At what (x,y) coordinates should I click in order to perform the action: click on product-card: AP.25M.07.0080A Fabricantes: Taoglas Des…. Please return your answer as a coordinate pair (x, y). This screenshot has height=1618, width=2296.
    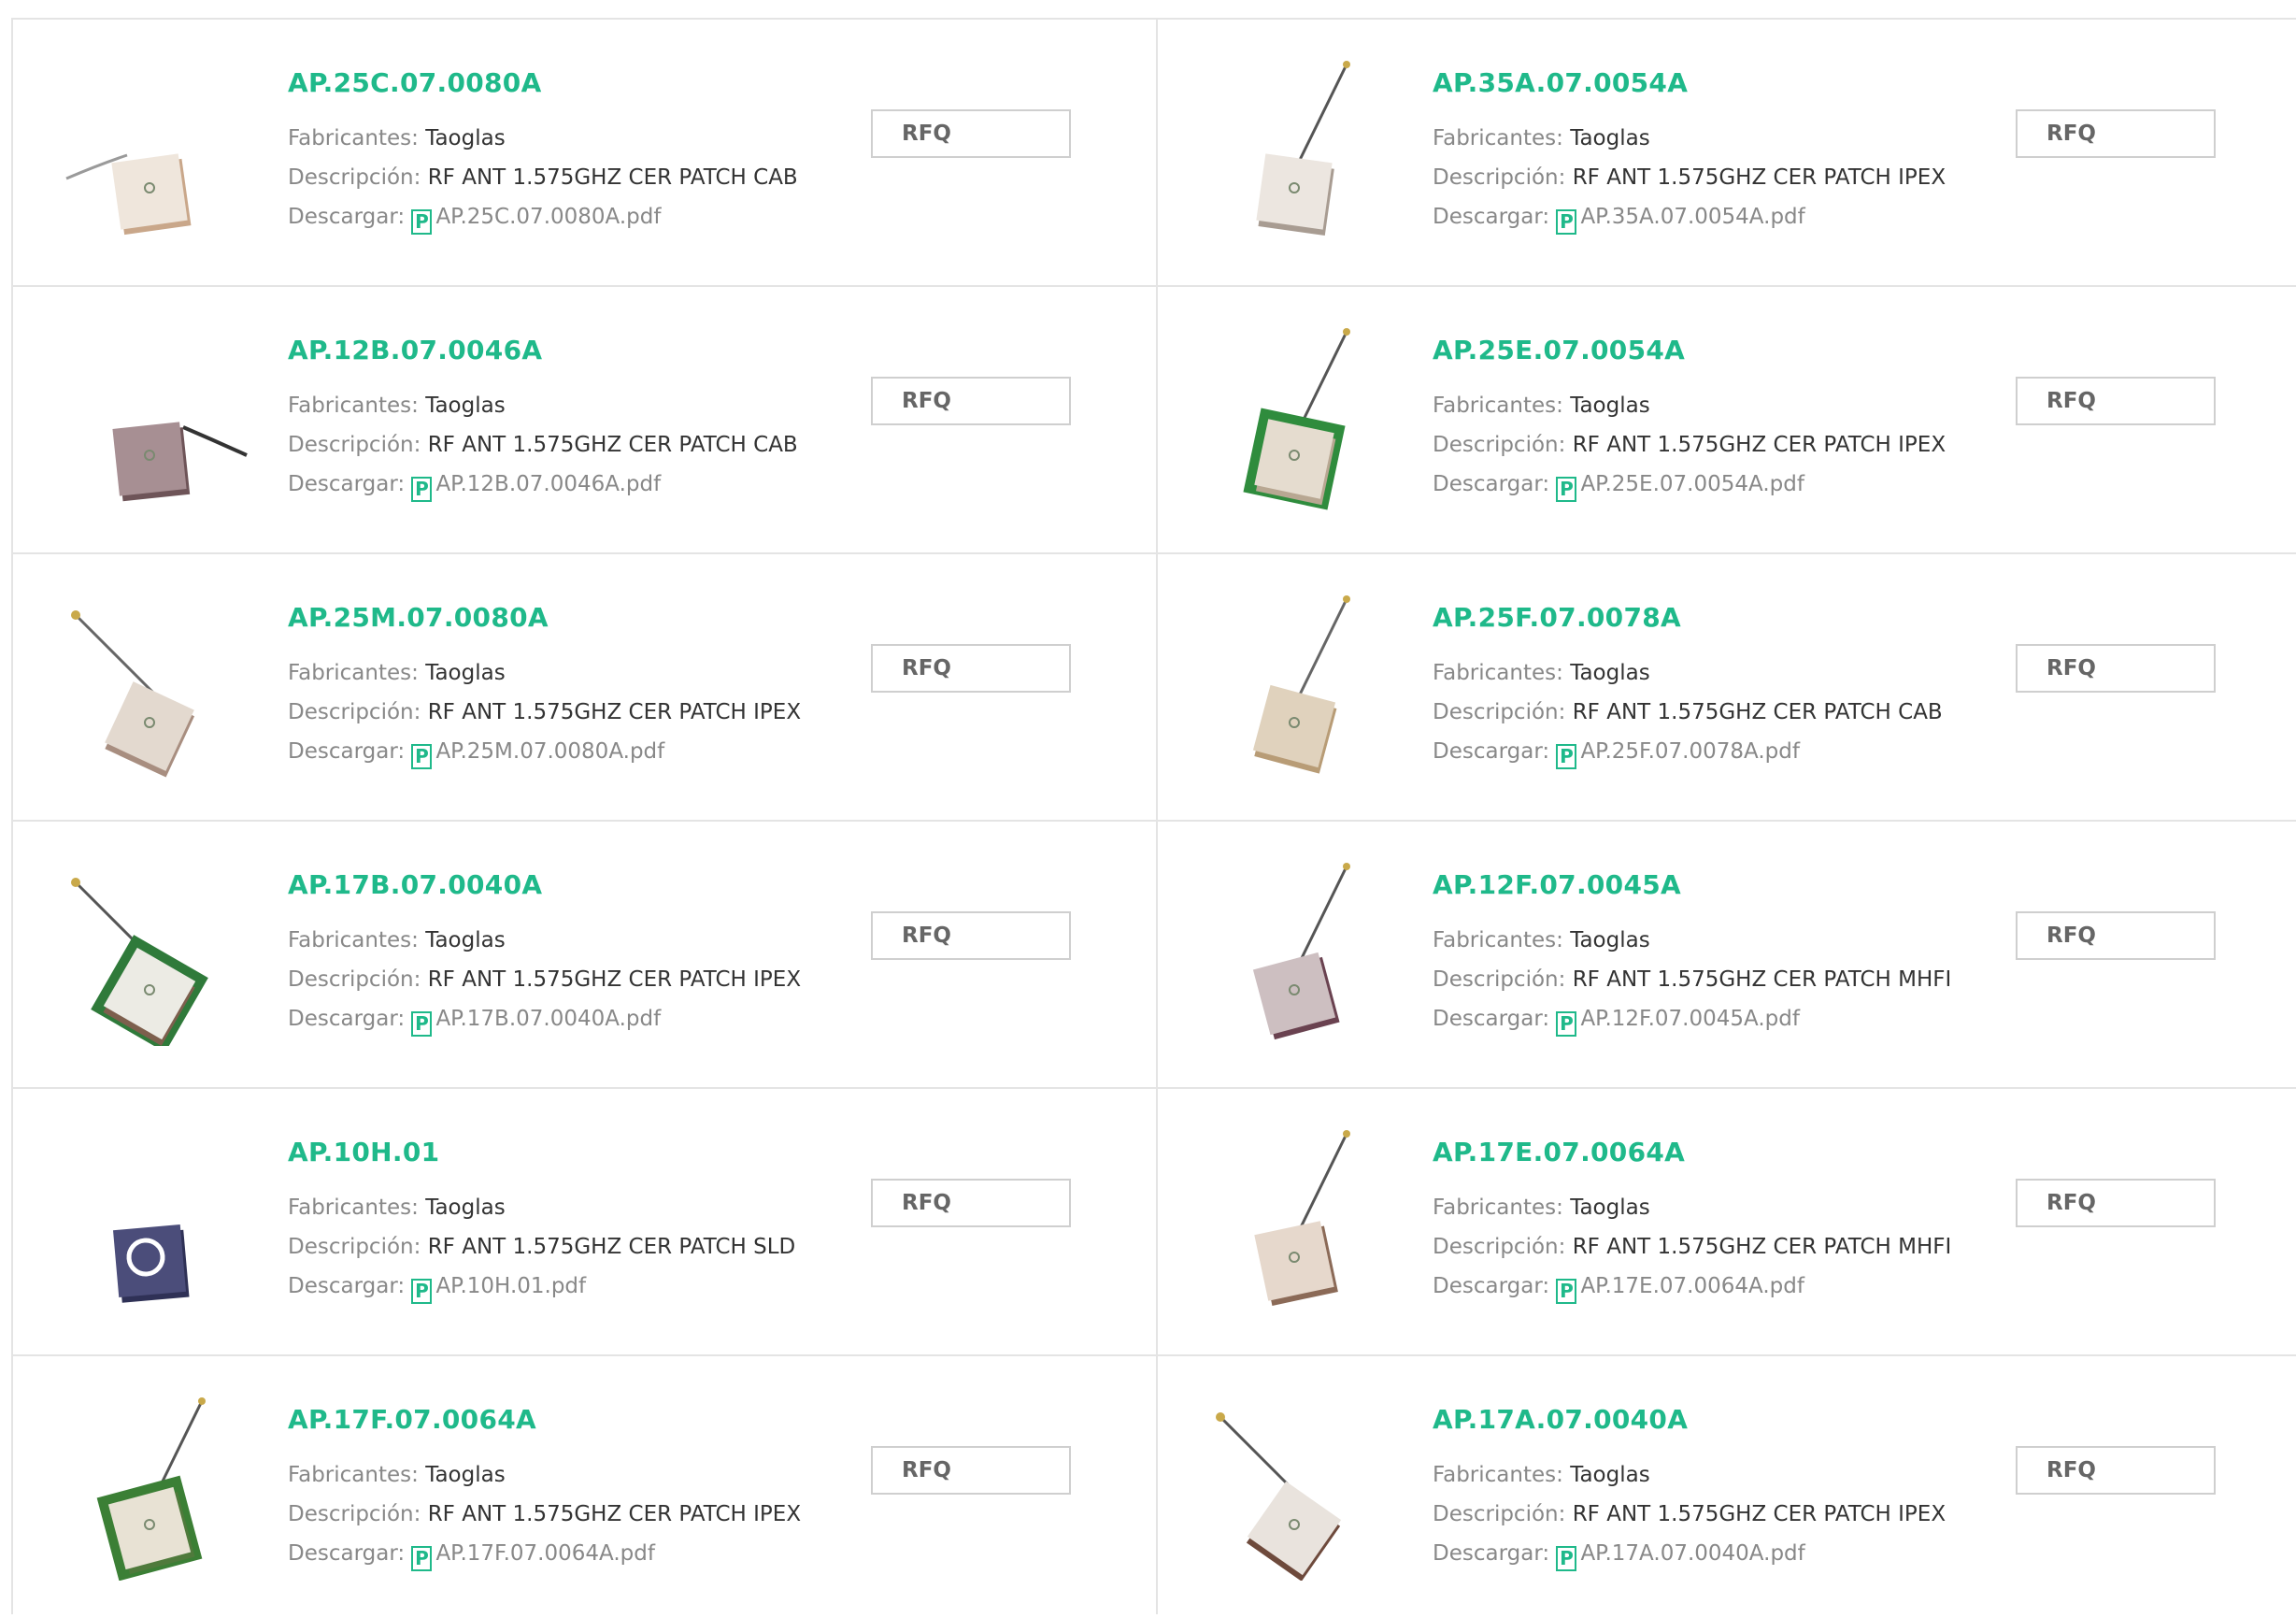
    Looking at the image, I should click on (585, 687).